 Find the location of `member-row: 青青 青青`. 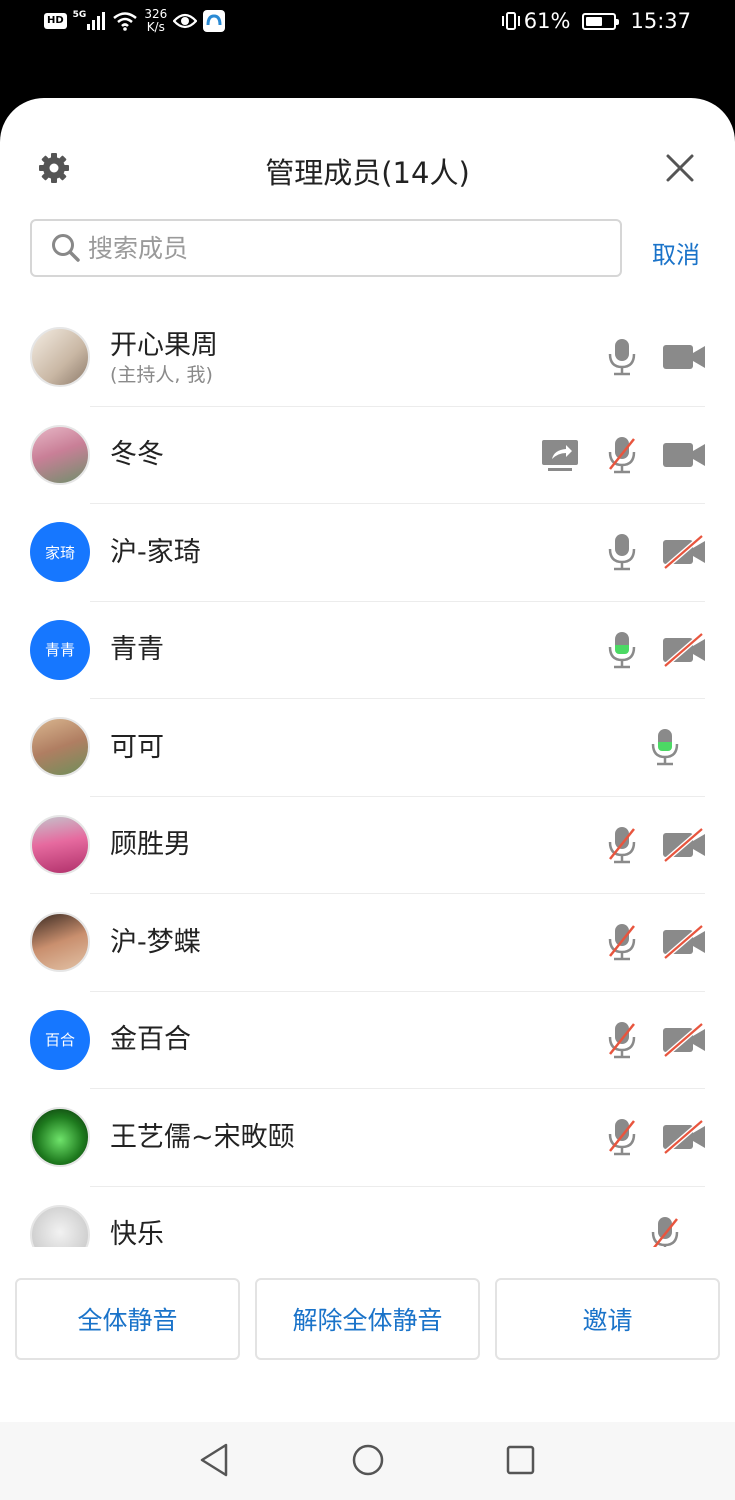

member-row: 青青 青青 is located at coordinates (367, 650).